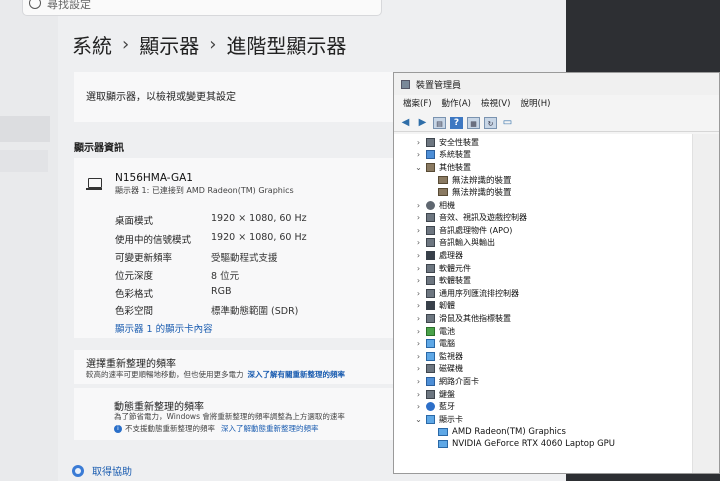  What do you see at coordinates (456, 122) in the screenshot?
I see `help-icon: ?` at bounding box center [456, 122].